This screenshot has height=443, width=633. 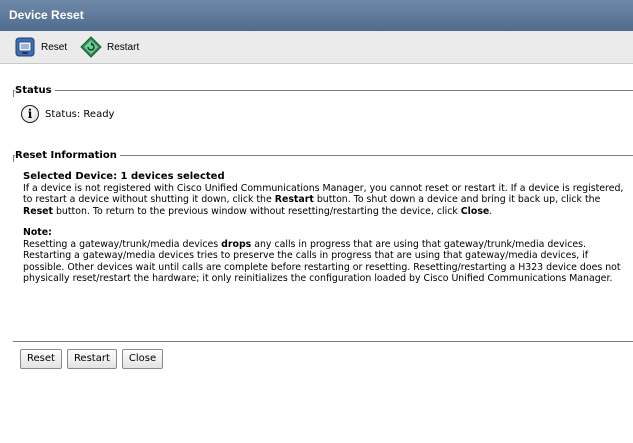 I want to click on reset-legend-tick, so click(x=13, y=158).